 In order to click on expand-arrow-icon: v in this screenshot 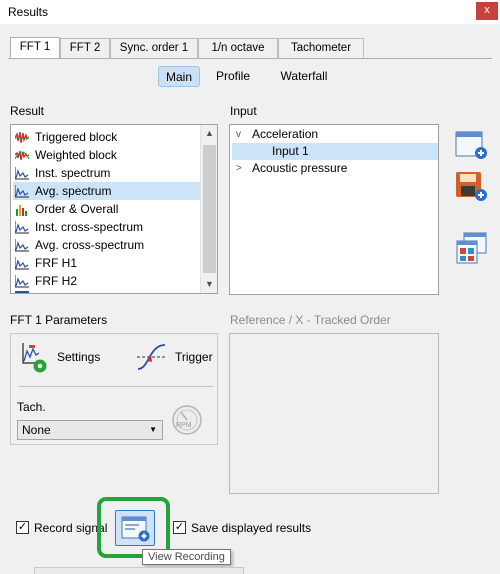, I will do `click(238, 134)`.